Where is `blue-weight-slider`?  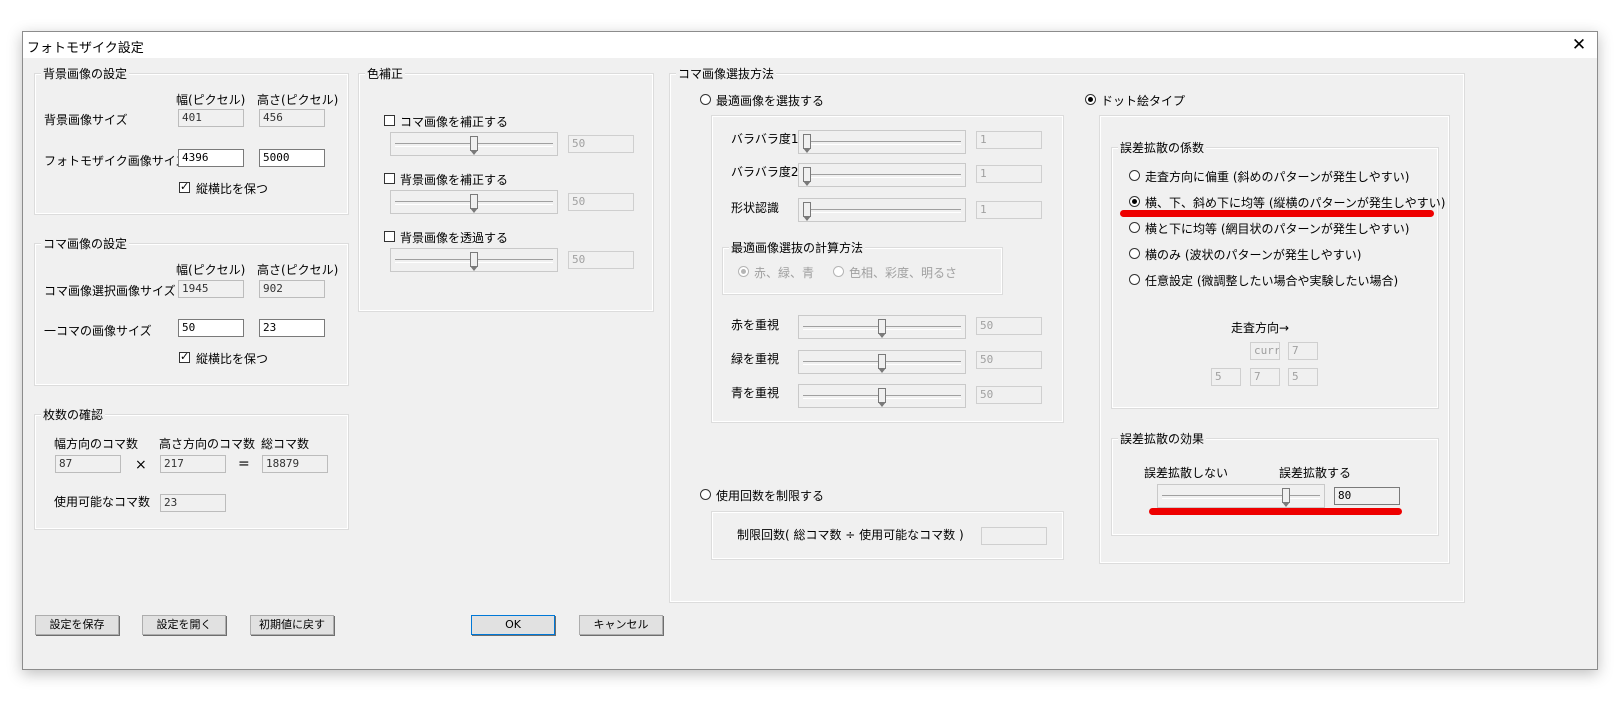
blue-weight-slider is located at coordinates (882, 396).